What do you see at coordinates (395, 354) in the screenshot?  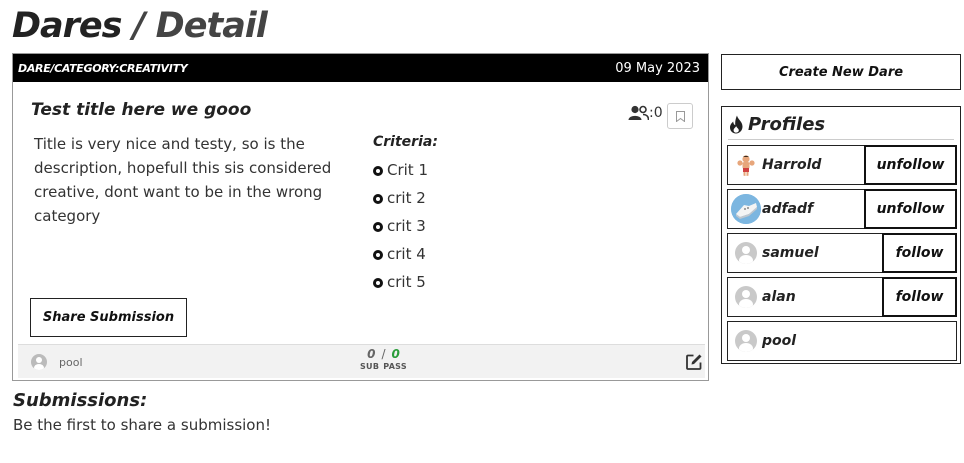 I see `pass-count: 0` at bounding box center [395, 354].